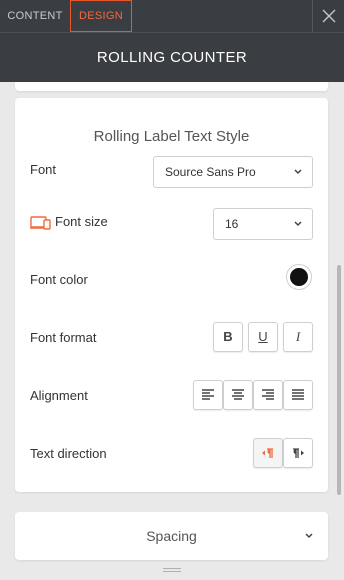 The image size is (344, 580). I want to click on italic-button: I, so click(298, 337).